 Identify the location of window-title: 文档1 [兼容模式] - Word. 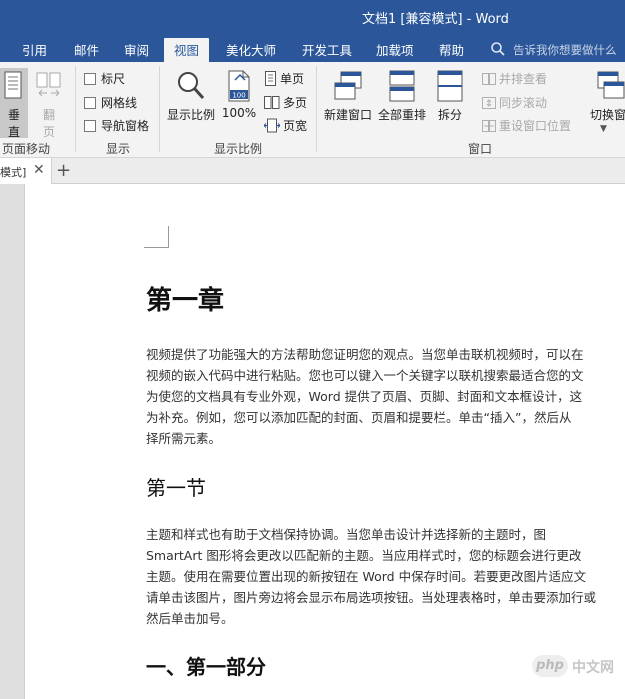
(435, 19).